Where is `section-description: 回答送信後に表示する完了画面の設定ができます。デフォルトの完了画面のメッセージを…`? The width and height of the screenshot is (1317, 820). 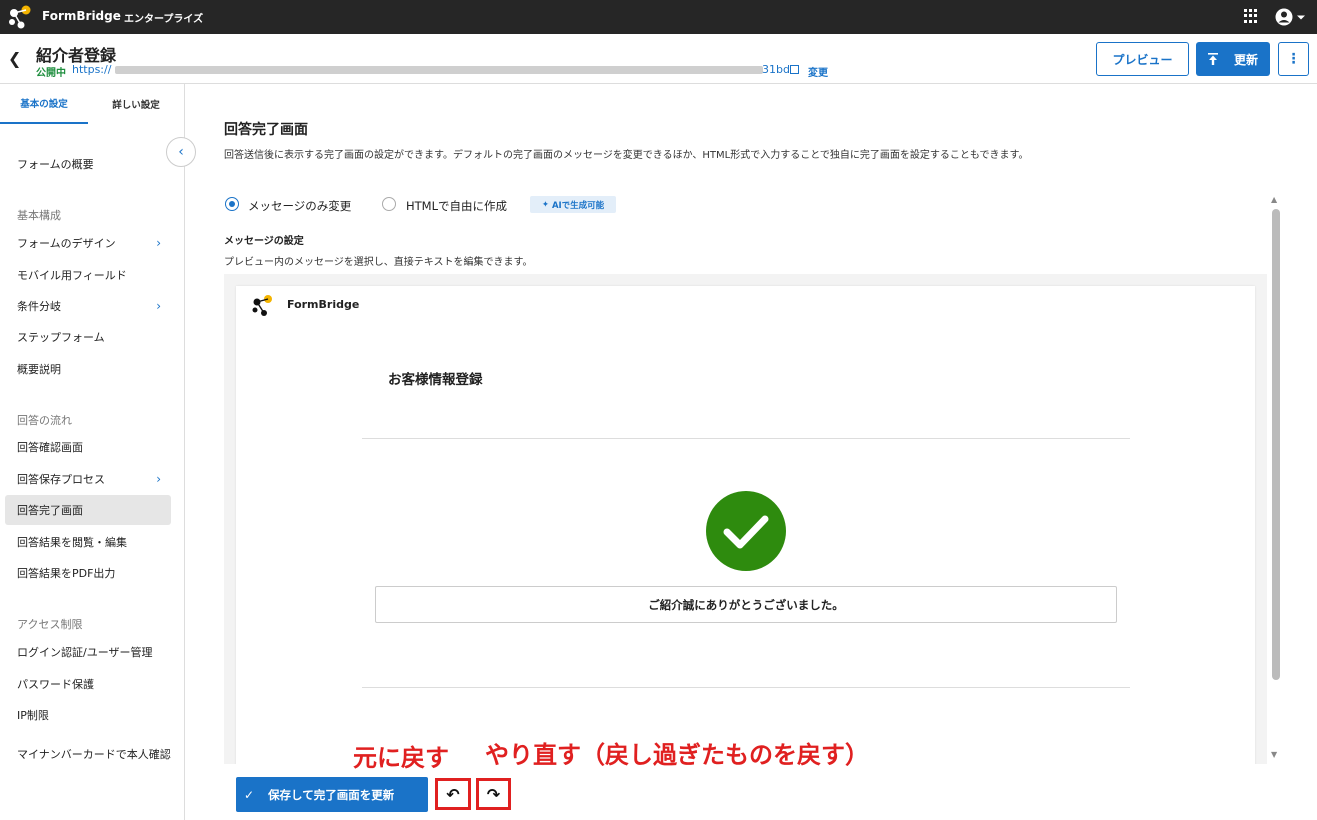
section-description: 回答送信後に表示する完了画面の設定ができます。デフォルトの完了画面のメッセージを… is located at coordinates (626, 155).